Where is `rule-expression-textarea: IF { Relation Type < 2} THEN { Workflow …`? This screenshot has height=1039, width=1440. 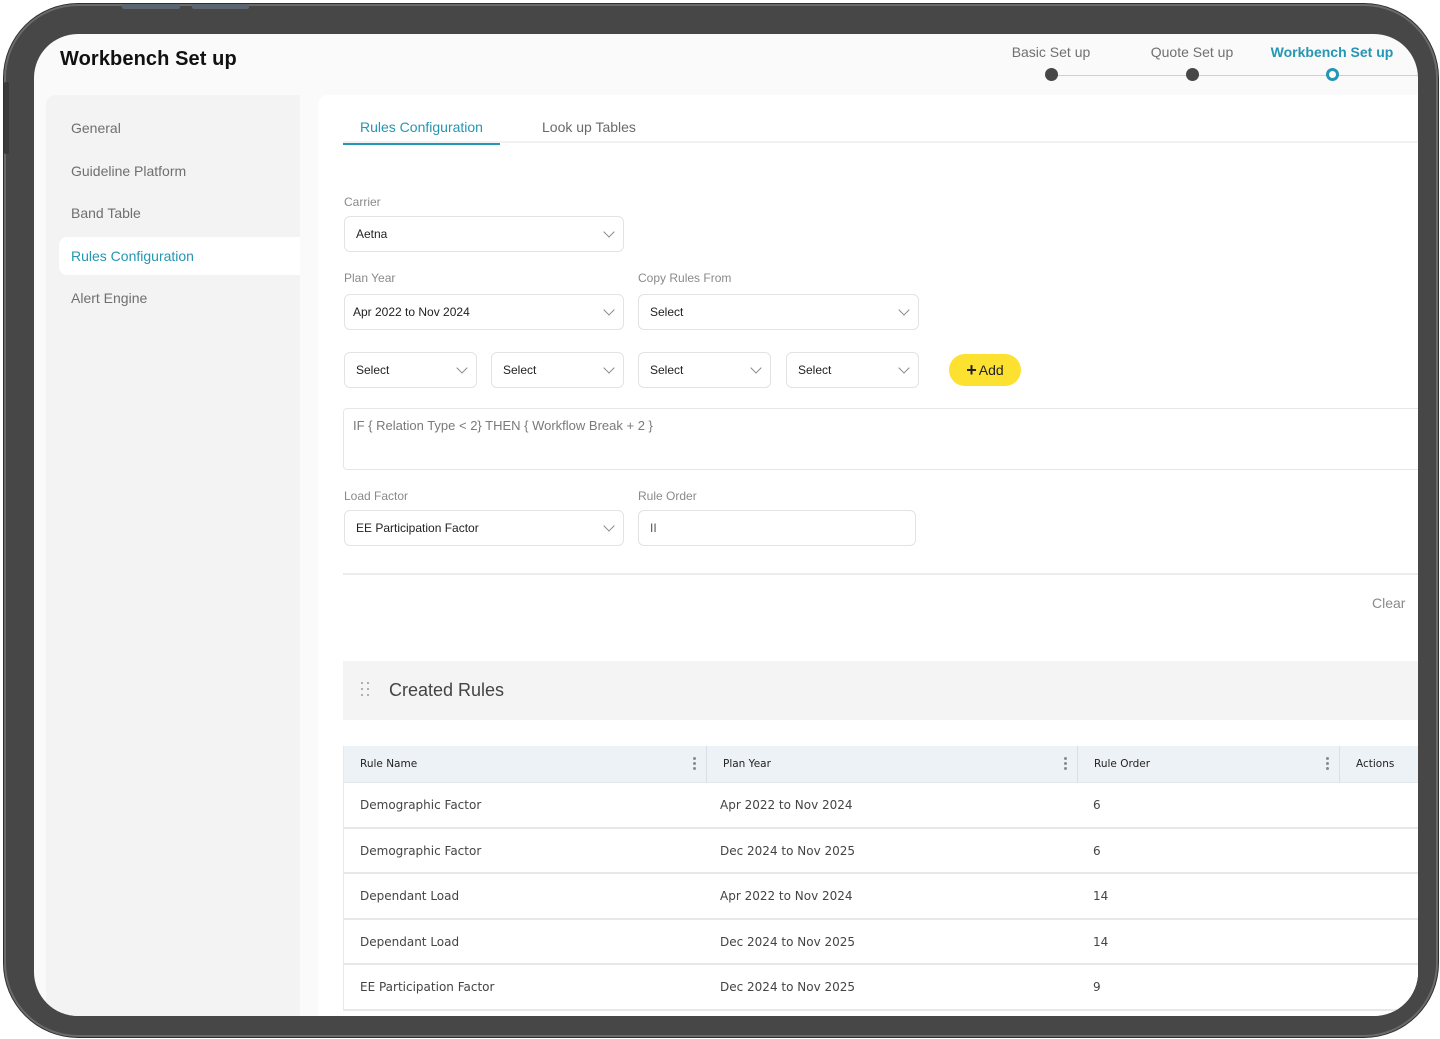
rule-expression-textarea: IF { Relation Type < 2} THEN { Workflow … is located at coordinates (880, 439).